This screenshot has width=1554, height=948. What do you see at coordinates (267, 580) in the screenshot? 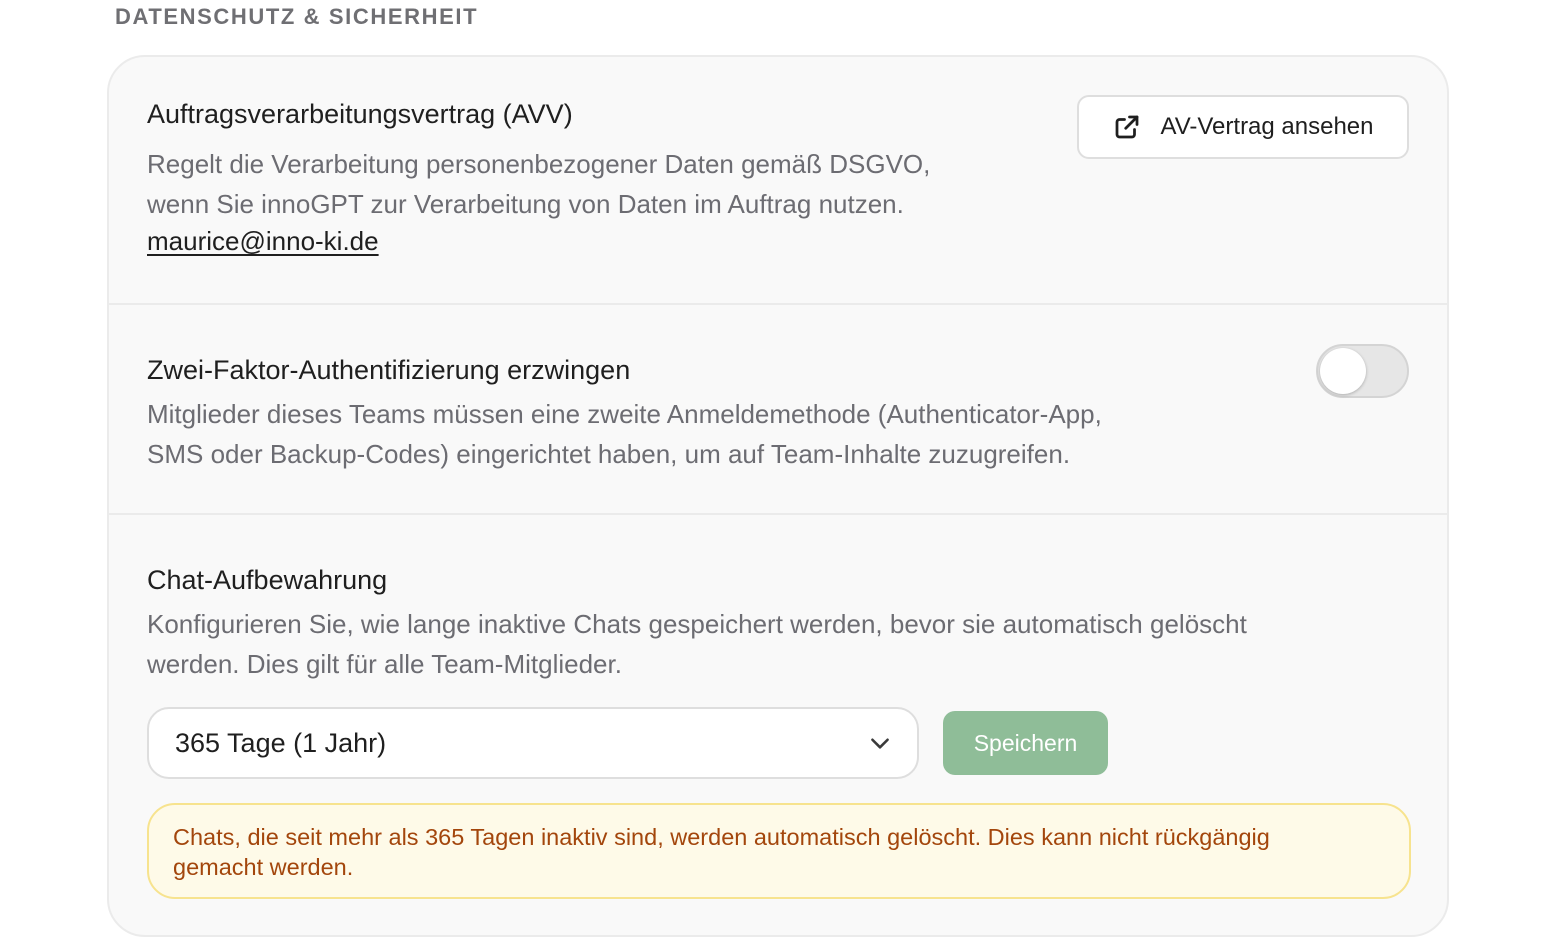
I see `retention-title: Chat-Aufbewahrung` at bounding box center [267, 580].